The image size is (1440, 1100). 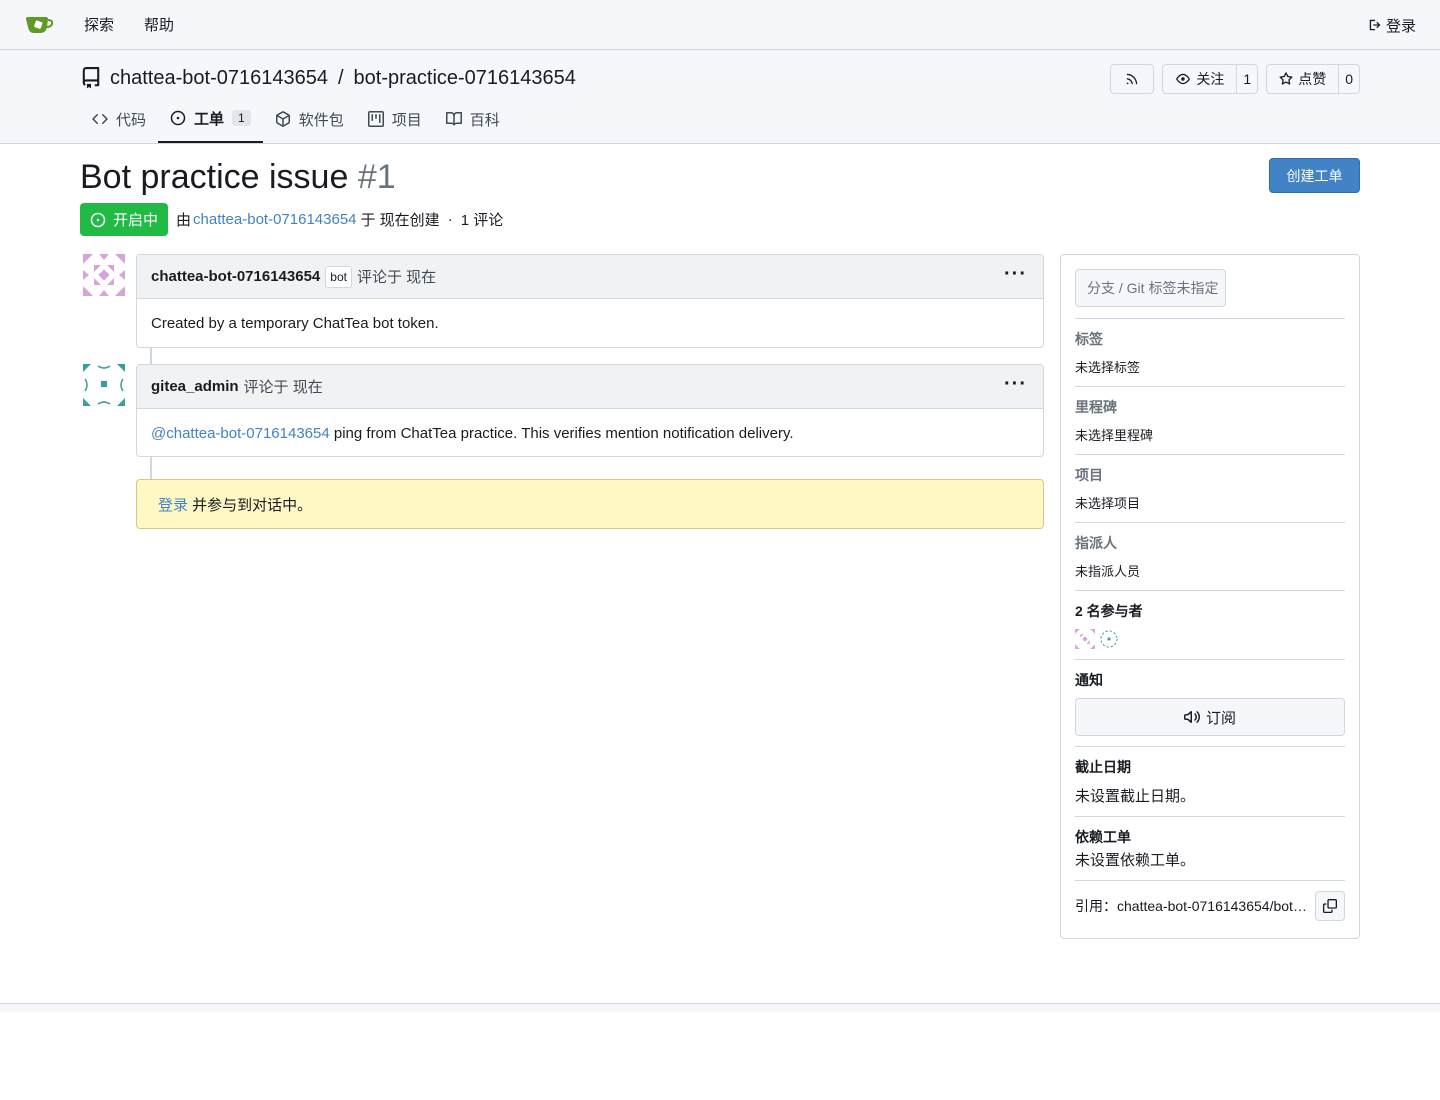 What do you see at coordinates (1109, 611) in the screenshot?
I see `participants-title: 2 名参与者` at bounding box center [1109, 611].